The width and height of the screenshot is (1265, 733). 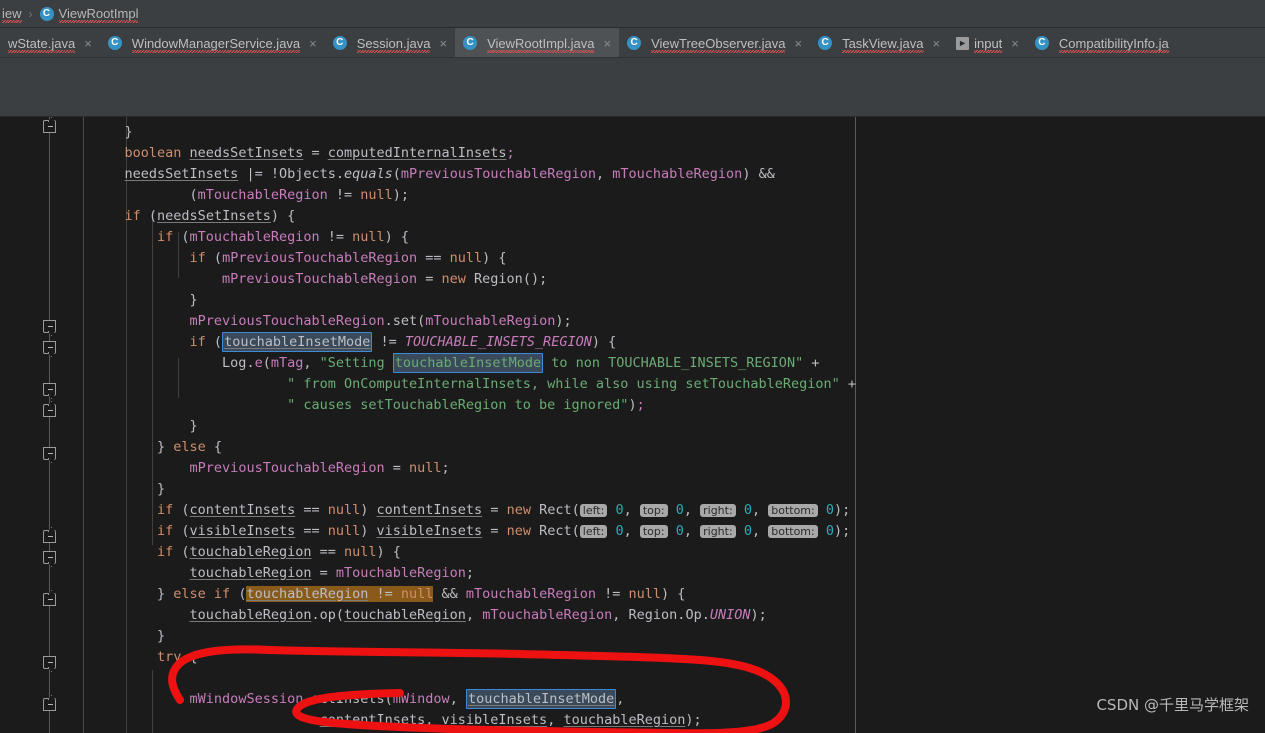 I want to click on editor-tab-label: TaskView.java, so click(x=883, y=44).